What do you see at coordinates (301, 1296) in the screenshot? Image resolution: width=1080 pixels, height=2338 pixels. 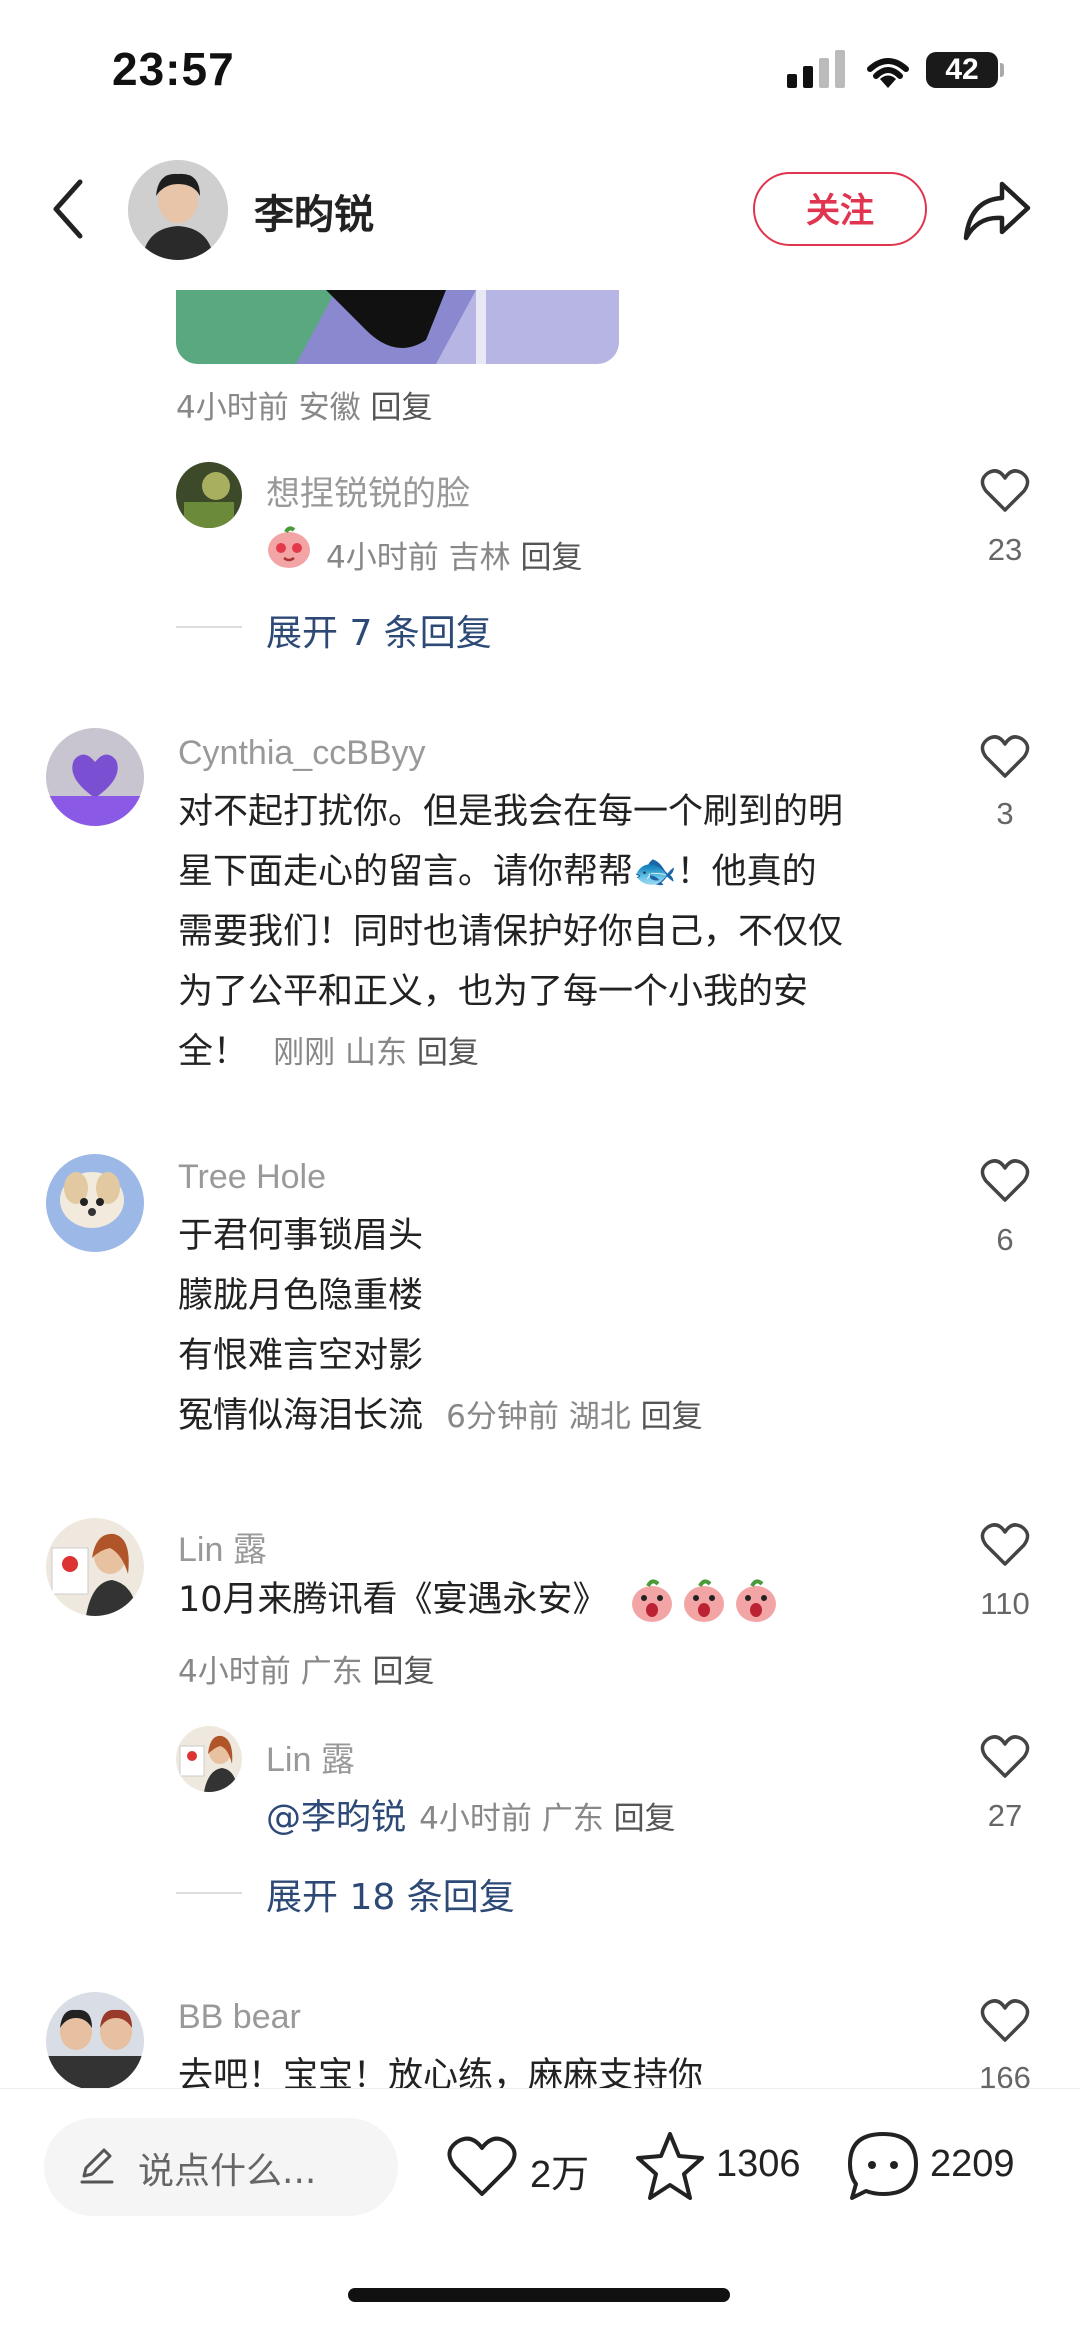 I see `comment-line: 朦胧月色隐重楼` at bounding box center [301, 1296].